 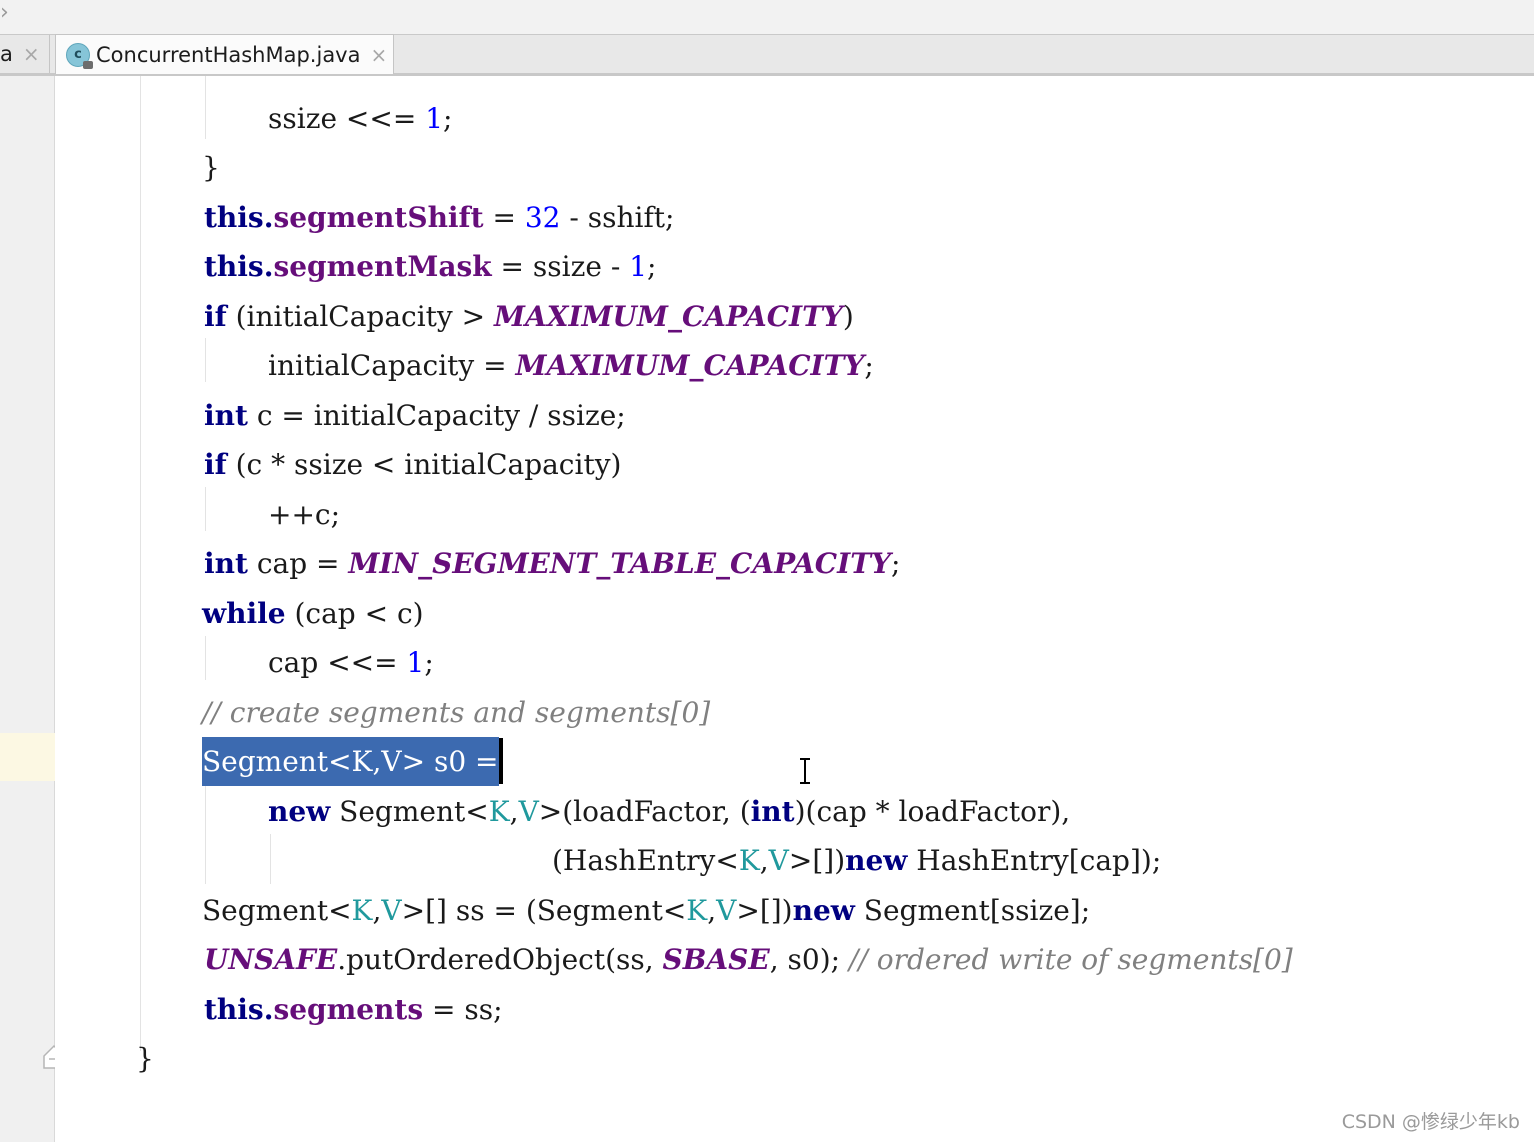 I want to click on lock-icon, so click(x=88, y=64).